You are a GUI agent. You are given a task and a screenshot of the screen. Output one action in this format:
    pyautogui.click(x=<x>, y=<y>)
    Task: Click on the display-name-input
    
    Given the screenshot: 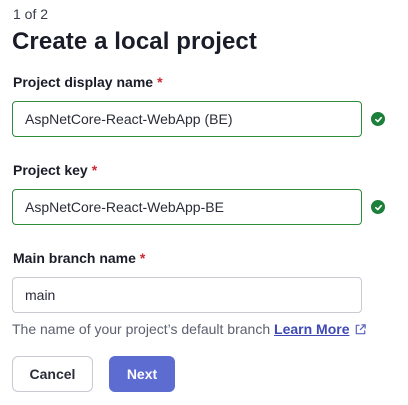 What is the action you would take?
    pyautogui.click(x=187, y=119)
    